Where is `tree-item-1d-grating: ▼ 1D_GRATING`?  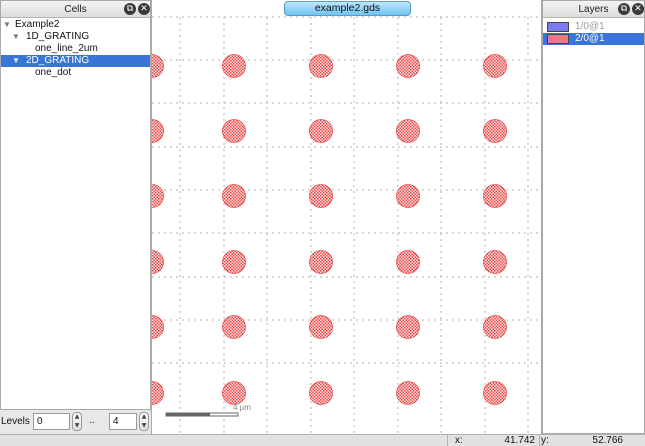
tree-item-1d-grating: ▼ 1D_GRATING is located at coordinates (75, 37).